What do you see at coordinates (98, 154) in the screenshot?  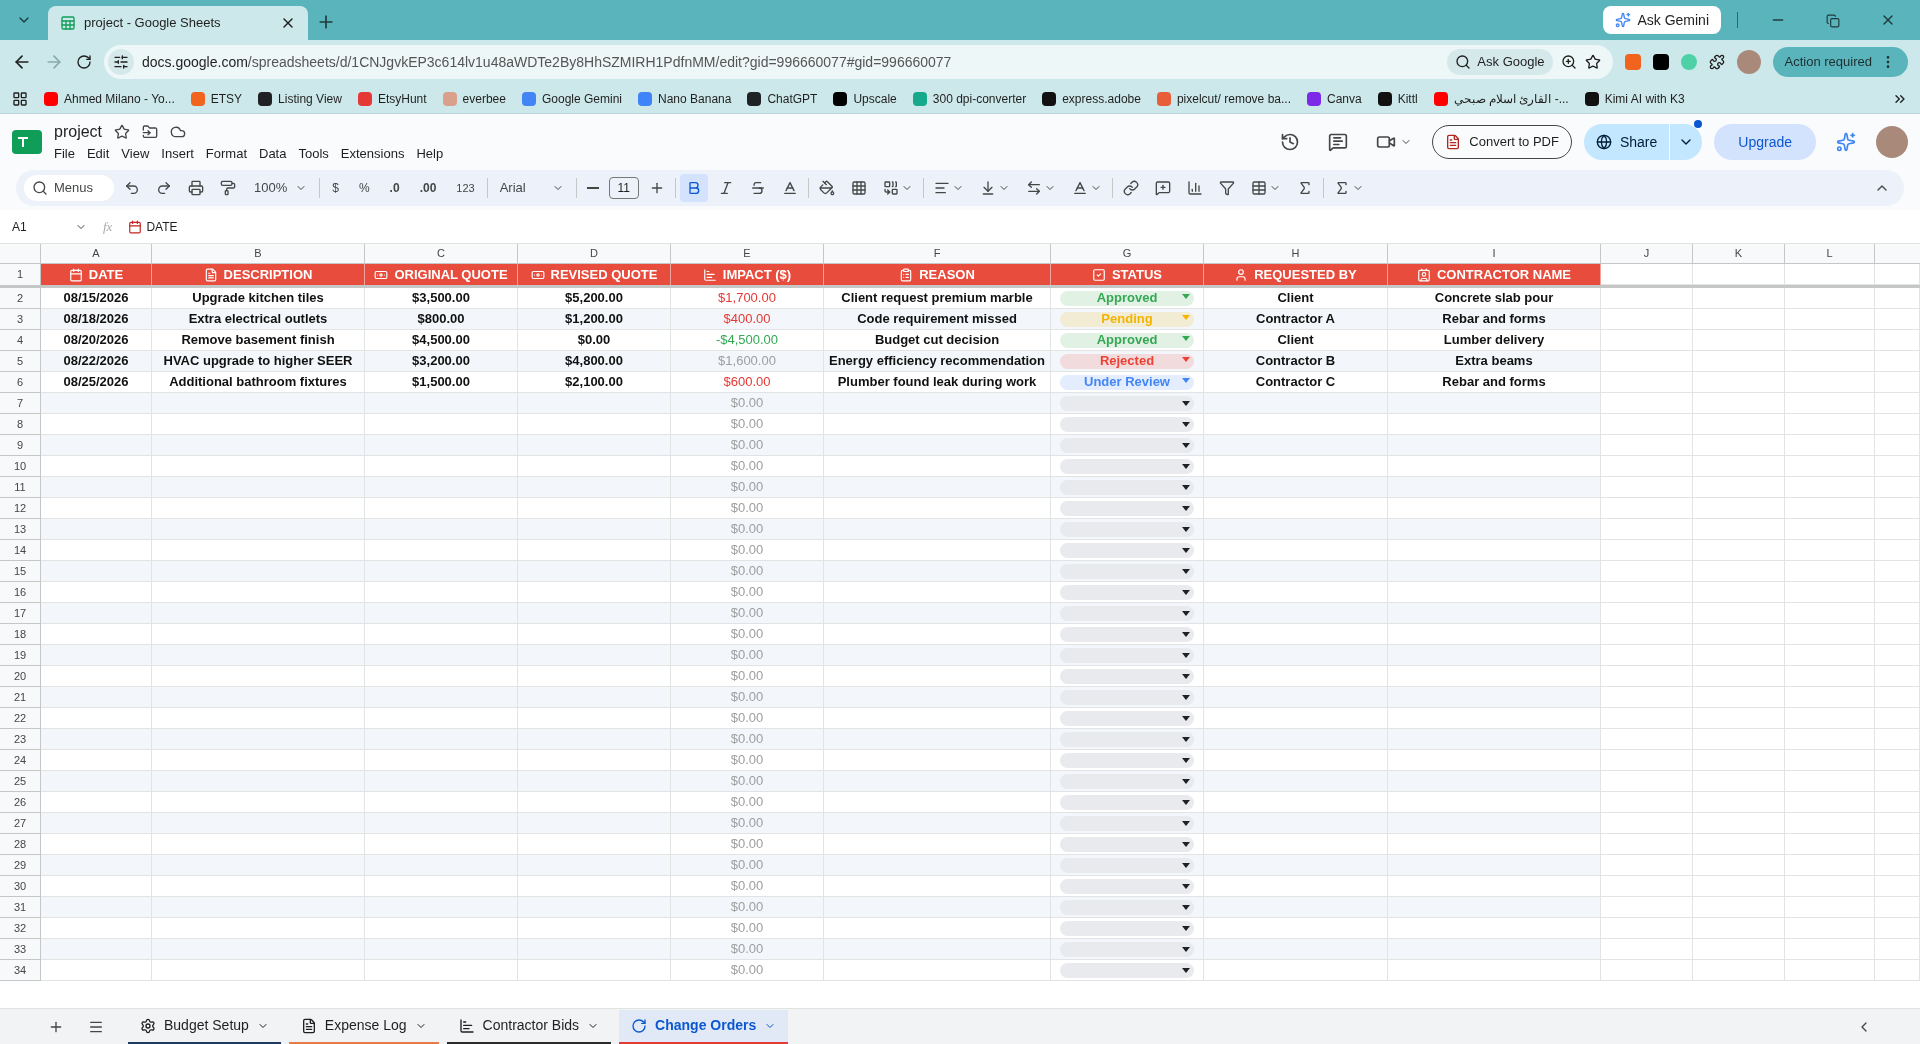 I see `menu-item: Edit` at bounding box center [98, 154].